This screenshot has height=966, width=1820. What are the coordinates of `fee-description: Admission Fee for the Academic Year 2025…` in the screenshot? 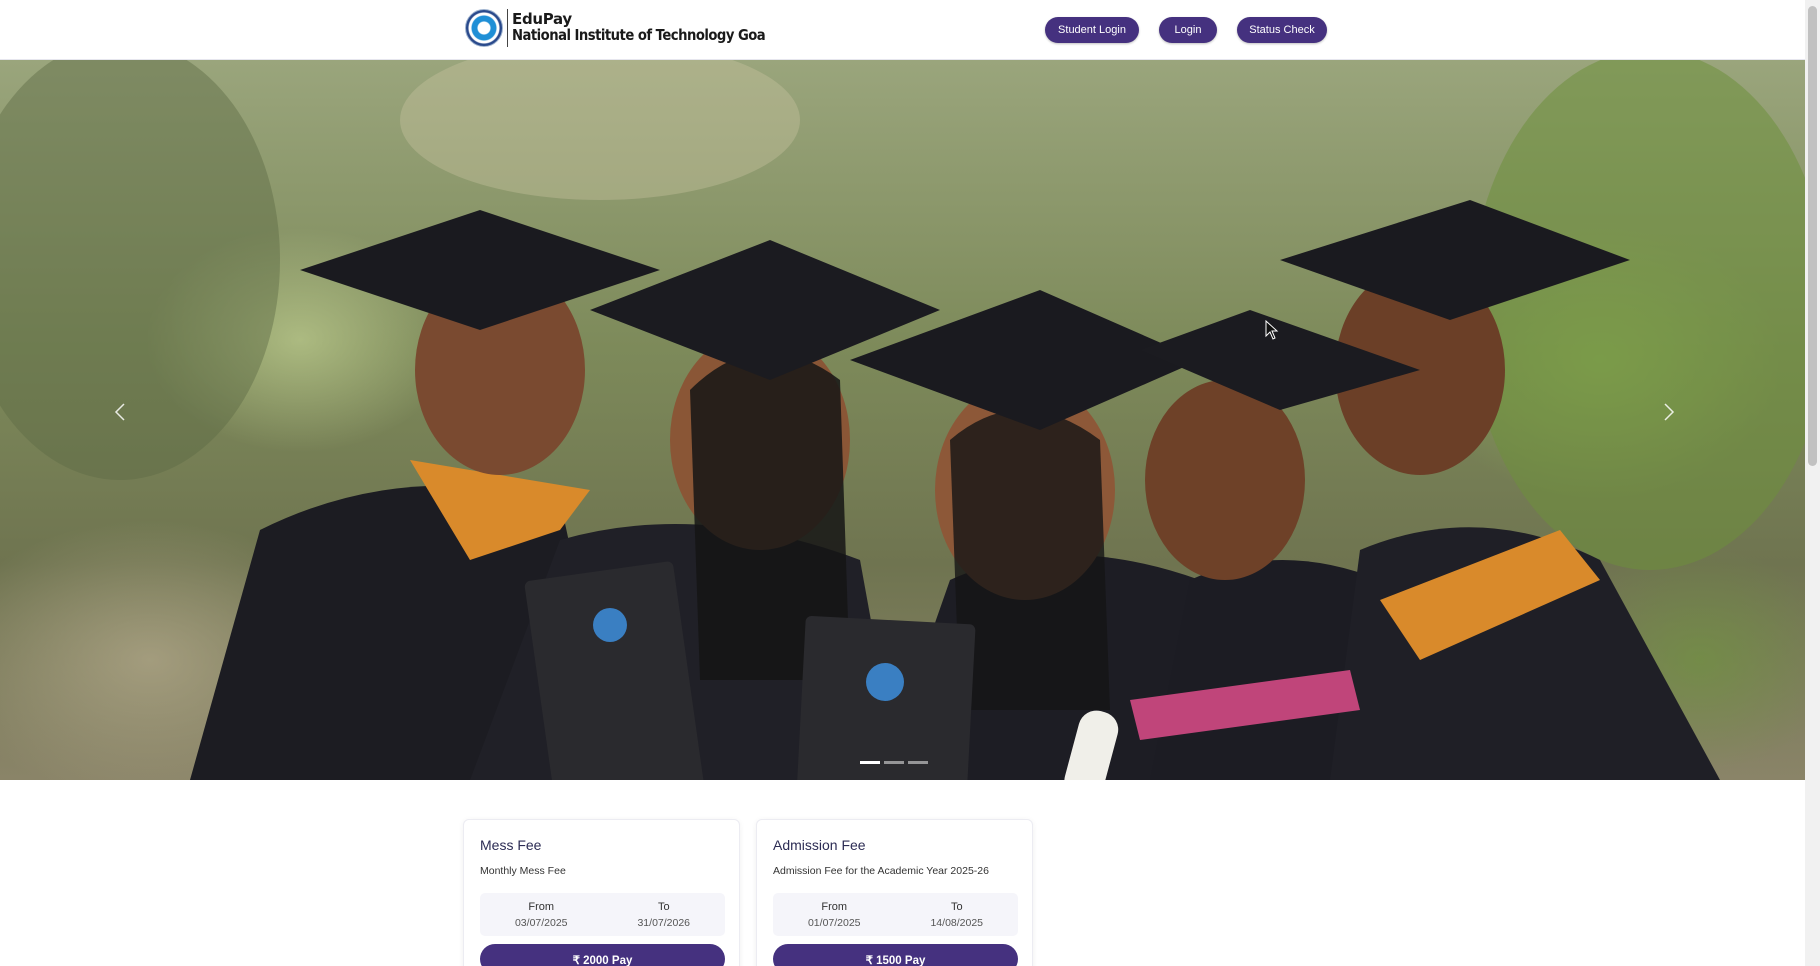 It's located at (881, 871).